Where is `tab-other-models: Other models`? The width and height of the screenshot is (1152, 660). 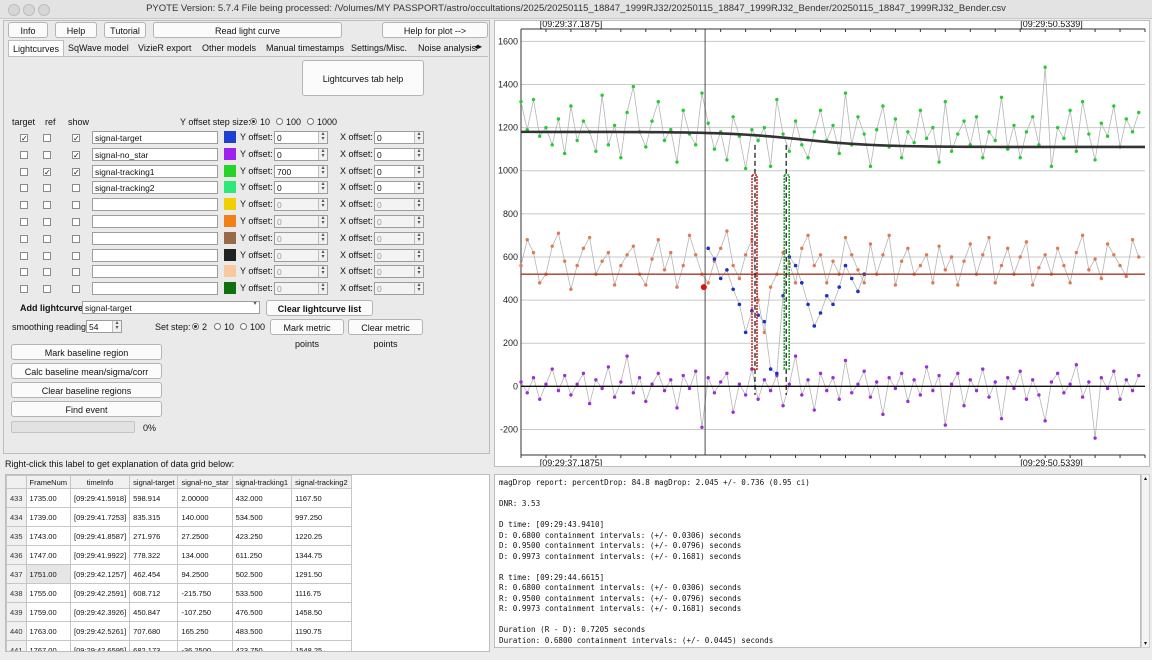
tab-other-models: Other models is located at coordinates (229, 48).